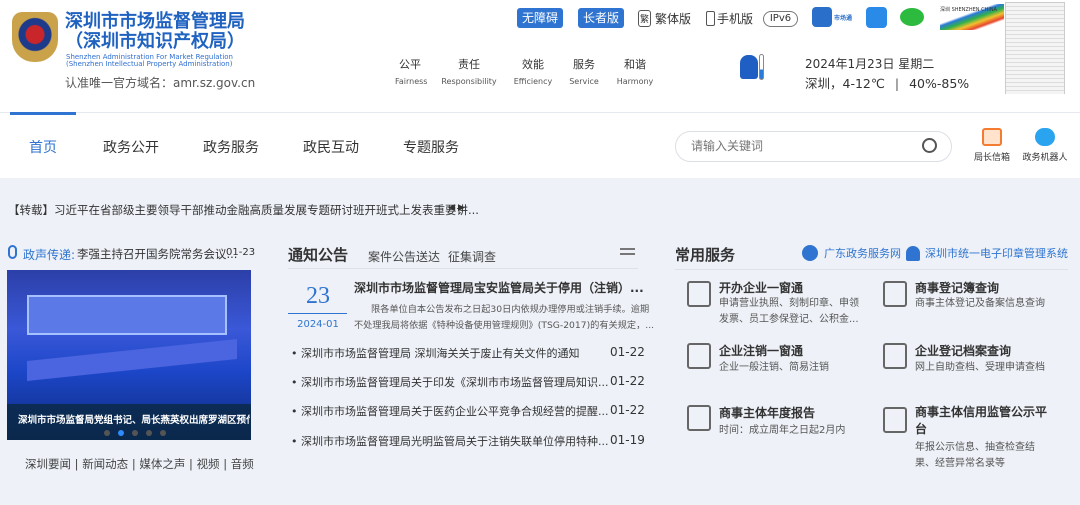 The height and width of the screenshot is (505, 1080). What do you see at coordinates (132, 360) in the screenshot?
I see `carousel-banner-text` at bounding box center [132, 360].